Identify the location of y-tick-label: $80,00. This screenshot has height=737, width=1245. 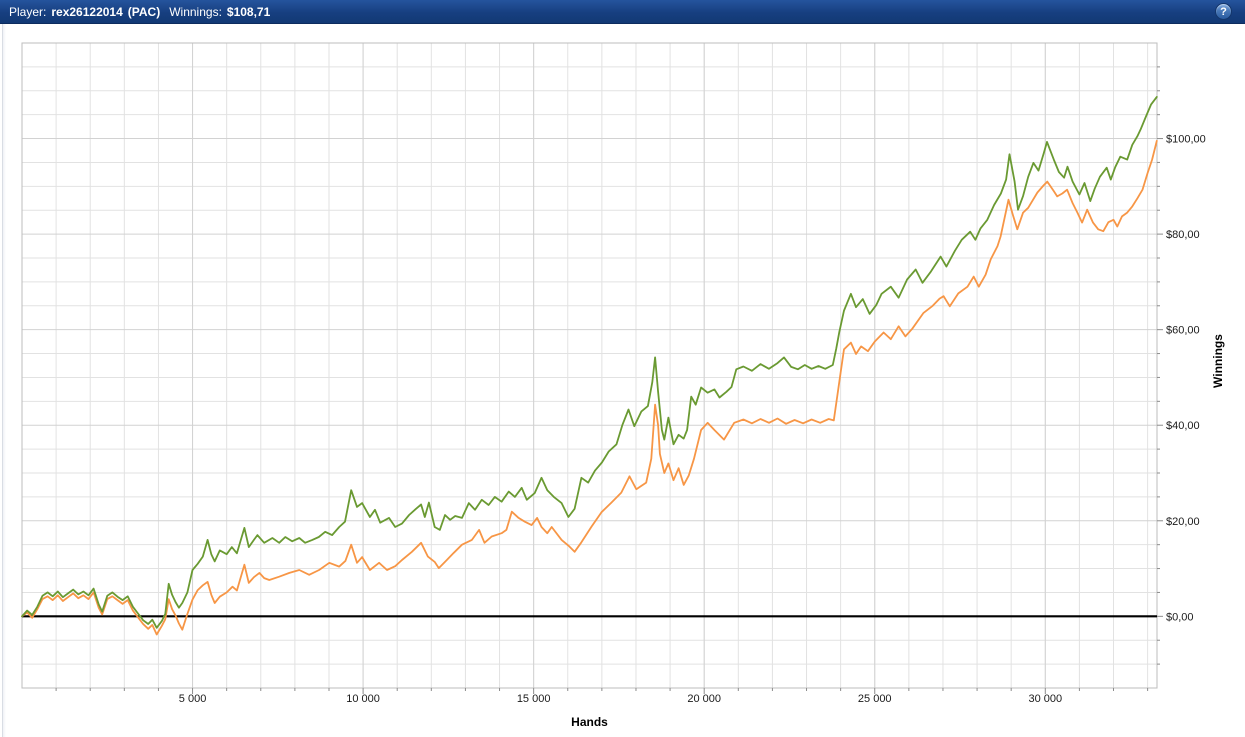
(1183, 235).